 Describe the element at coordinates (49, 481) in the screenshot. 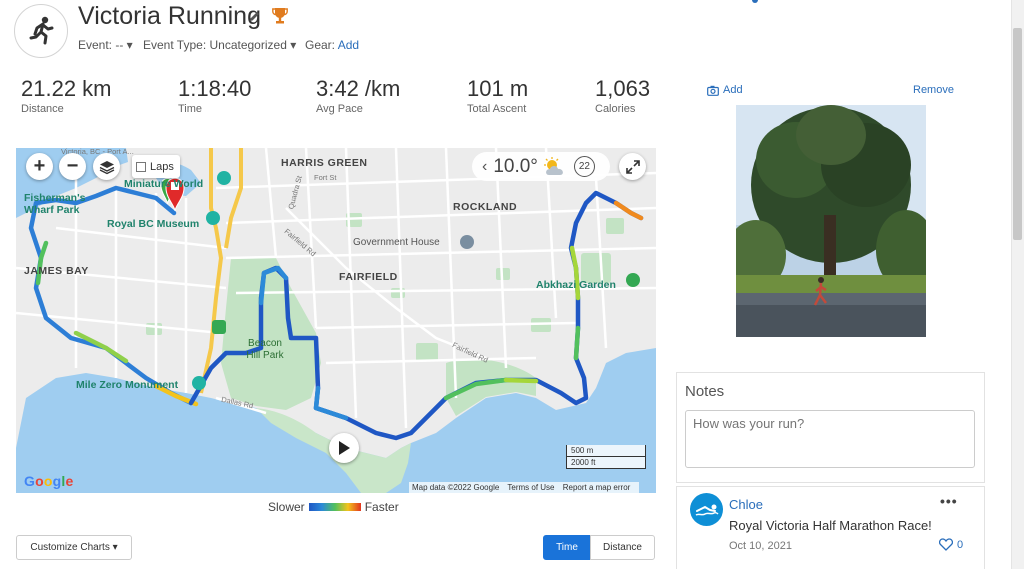

I see `google-logo: Google` at that location.